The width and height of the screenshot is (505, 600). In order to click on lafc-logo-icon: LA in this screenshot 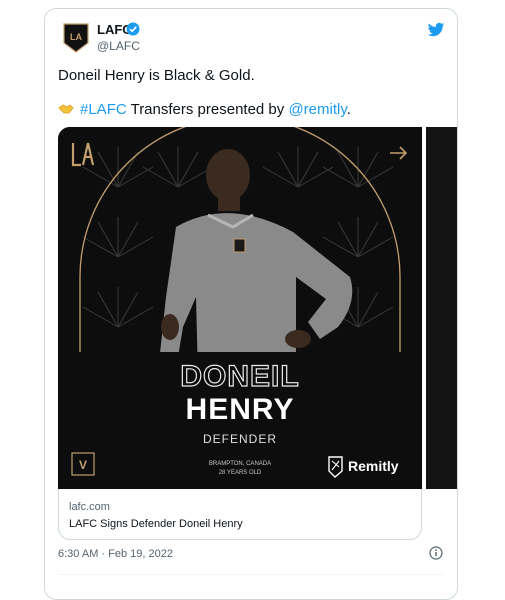, I will do `click(76, 38)`.